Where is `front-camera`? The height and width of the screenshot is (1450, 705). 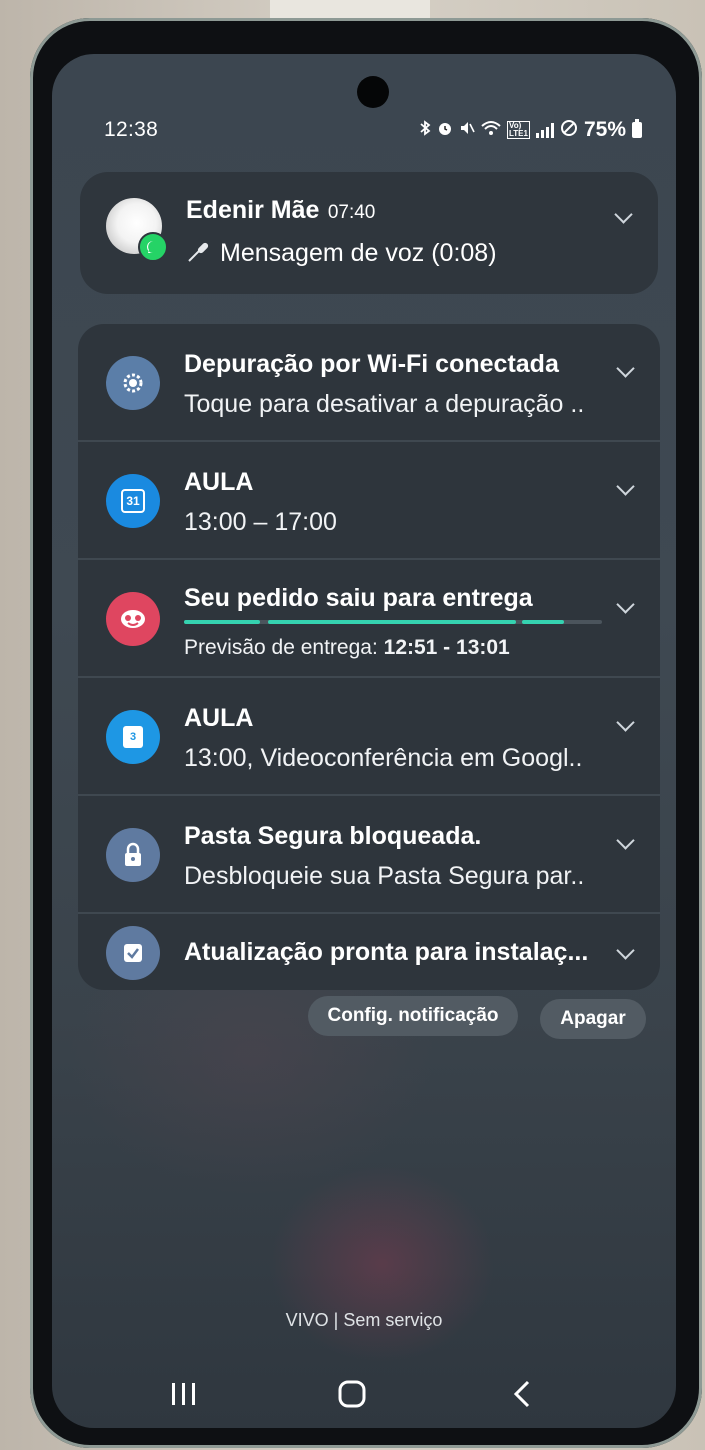 front-camera is located at coordinates (373, 92).